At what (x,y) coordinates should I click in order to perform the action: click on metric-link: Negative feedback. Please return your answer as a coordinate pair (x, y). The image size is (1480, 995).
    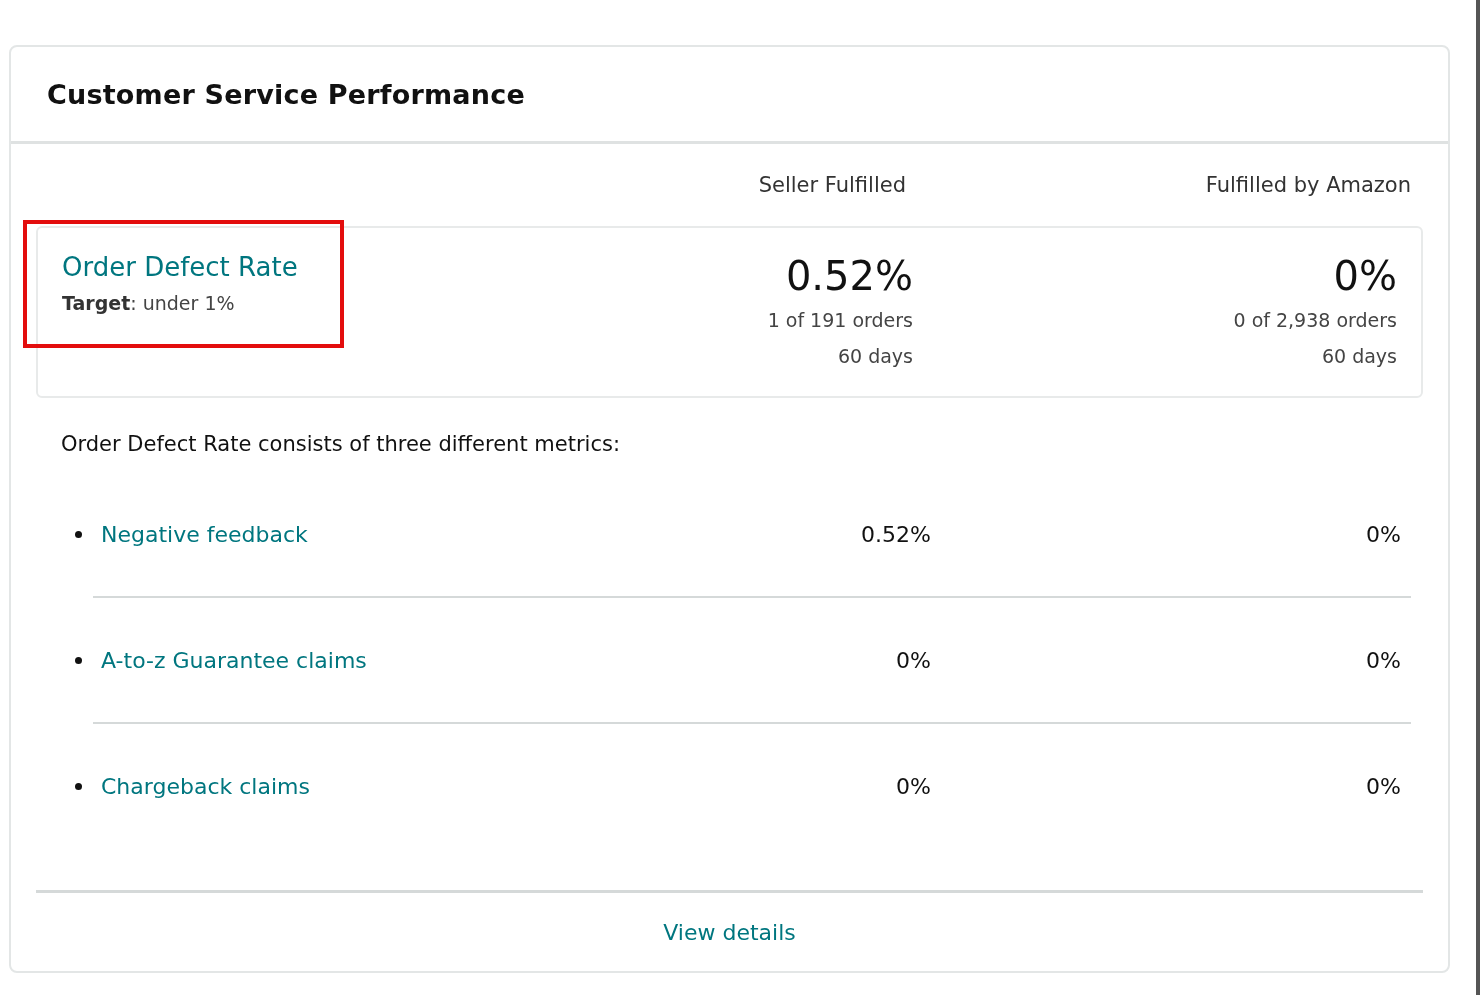
    Looking at the image, I should click on (204, 534).